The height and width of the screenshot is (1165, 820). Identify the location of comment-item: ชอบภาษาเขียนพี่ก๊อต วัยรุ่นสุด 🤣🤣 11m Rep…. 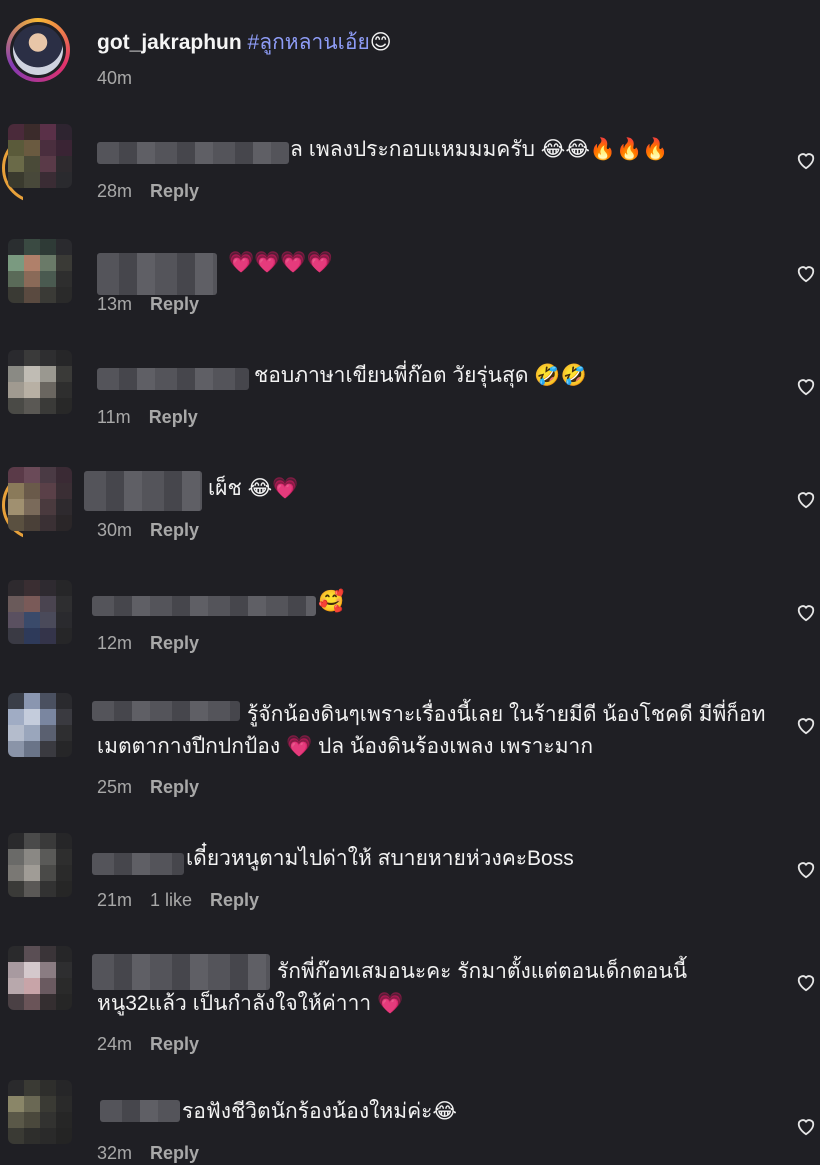
(410, 394).